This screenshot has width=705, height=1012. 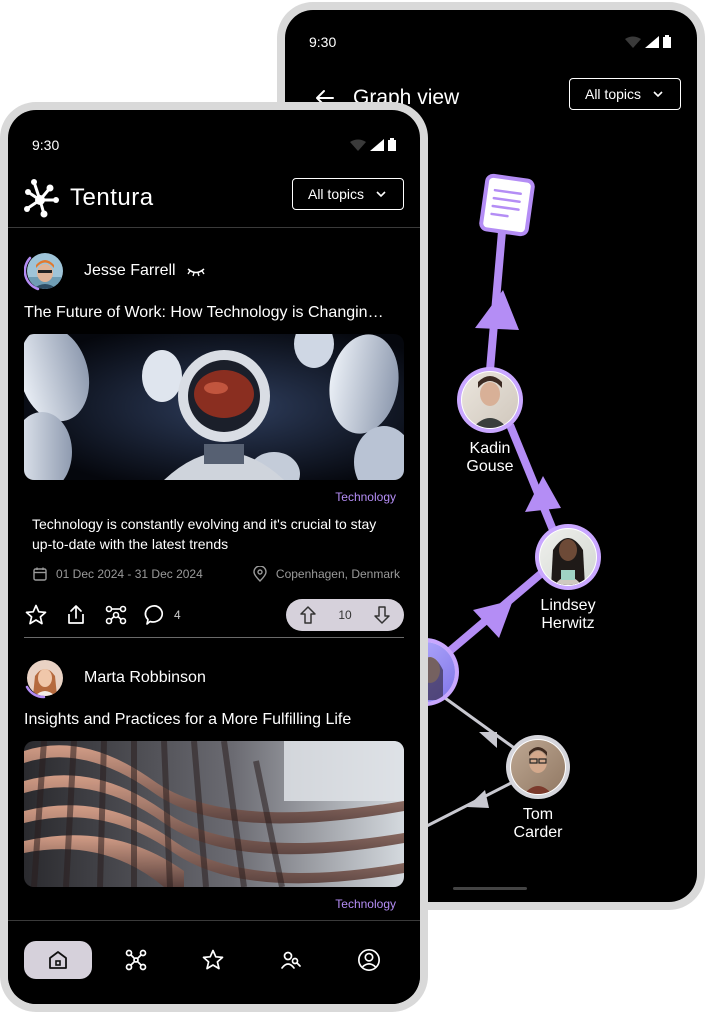 What do you see at coordinates (156, 615) in the screenshot?
I see `comment-icon` at bounding box center [156, 615].